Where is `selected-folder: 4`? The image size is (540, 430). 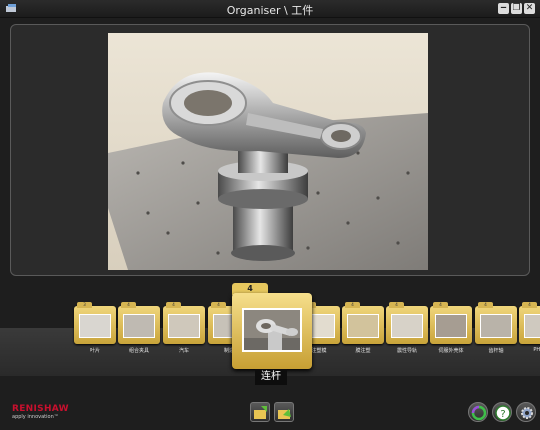 selected-folder: 4 is located at coordinates (272, 327).